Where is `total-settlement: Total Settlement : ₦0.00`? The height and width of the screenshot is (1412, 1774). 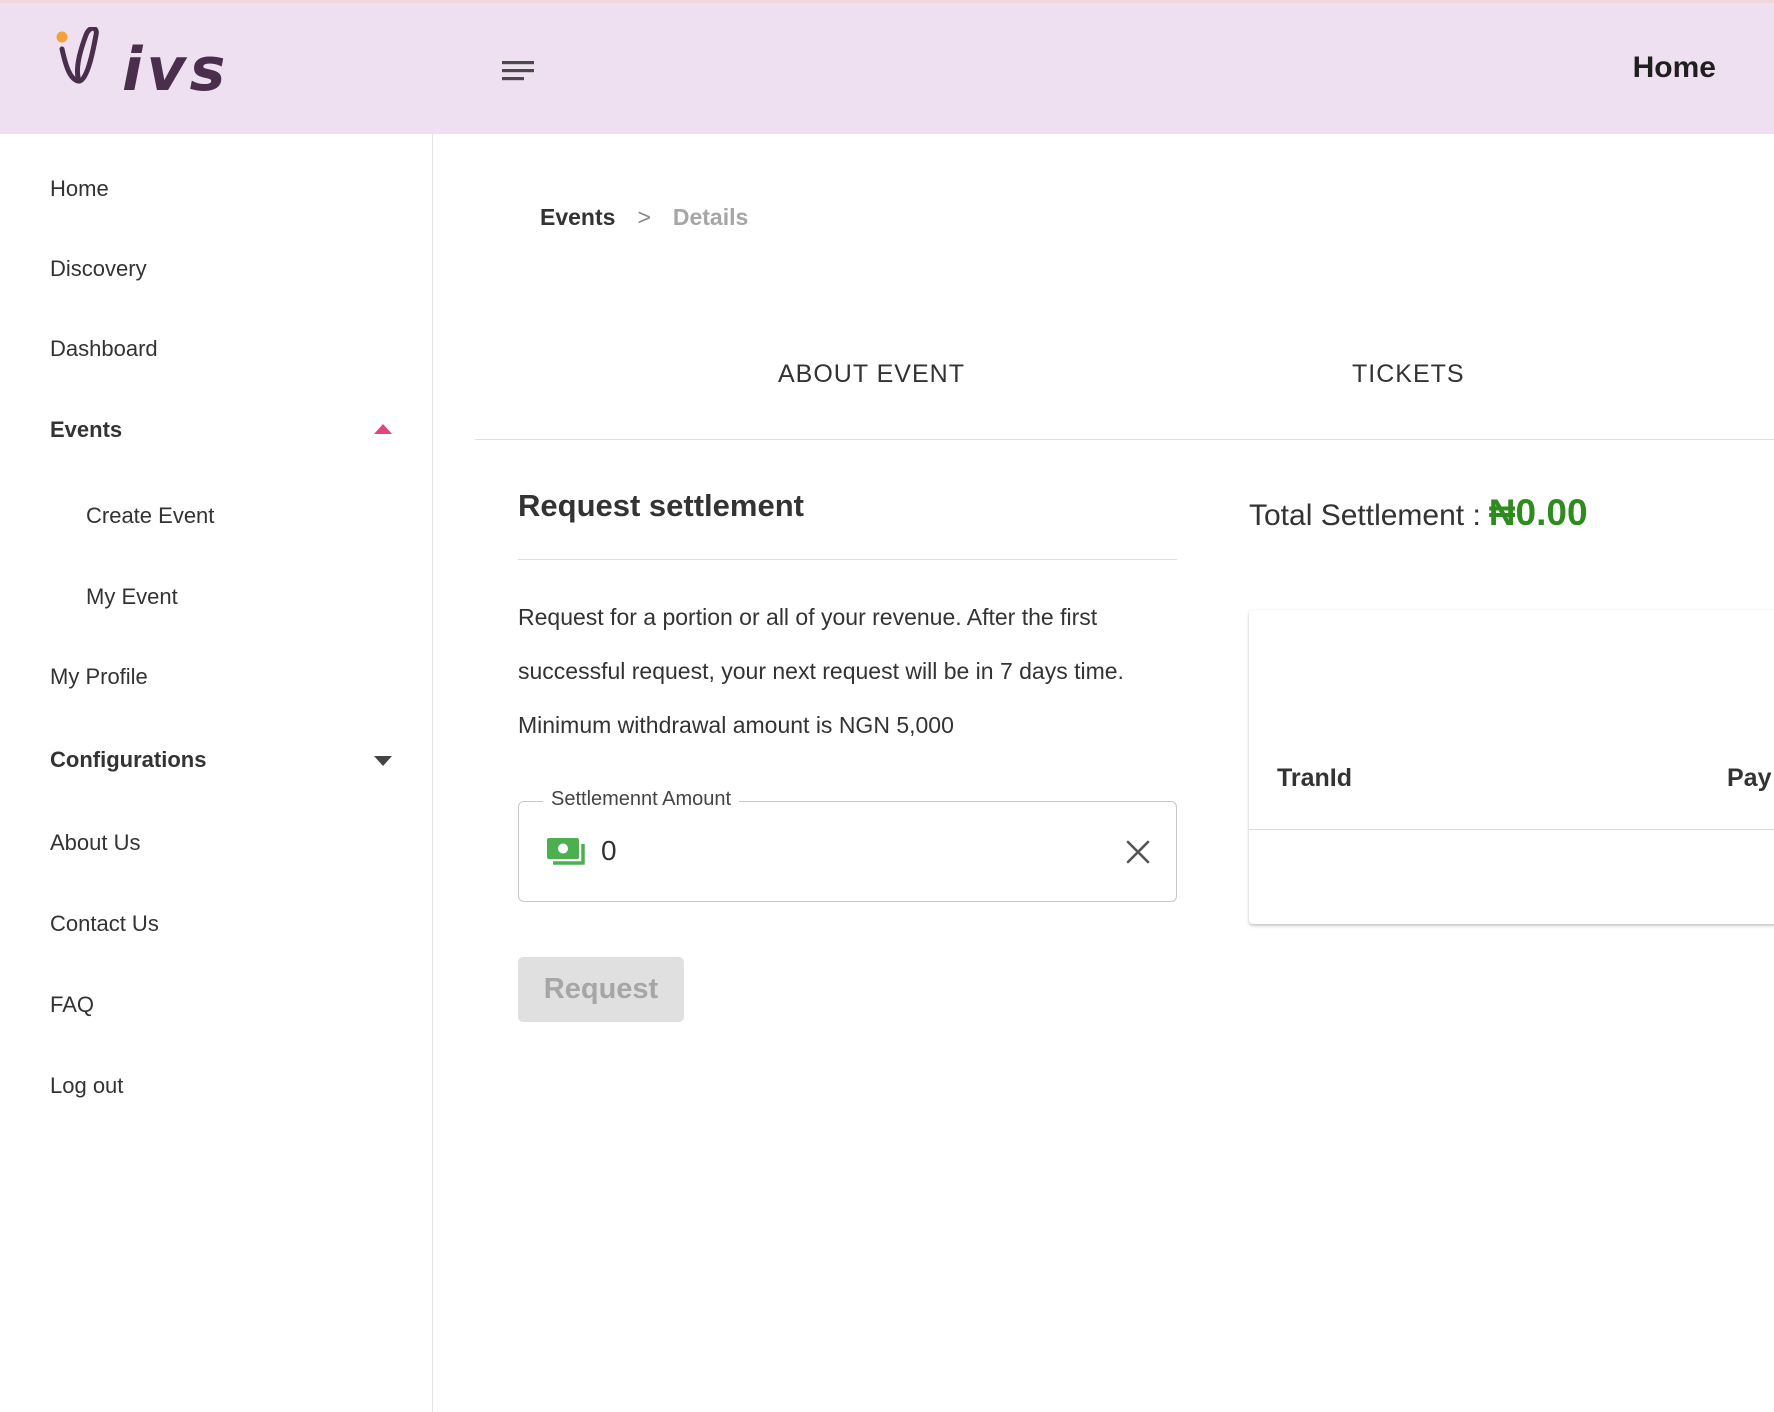
total-settlement: Total Settlement : ₦0.00 is located at coordinates (1418, 513).